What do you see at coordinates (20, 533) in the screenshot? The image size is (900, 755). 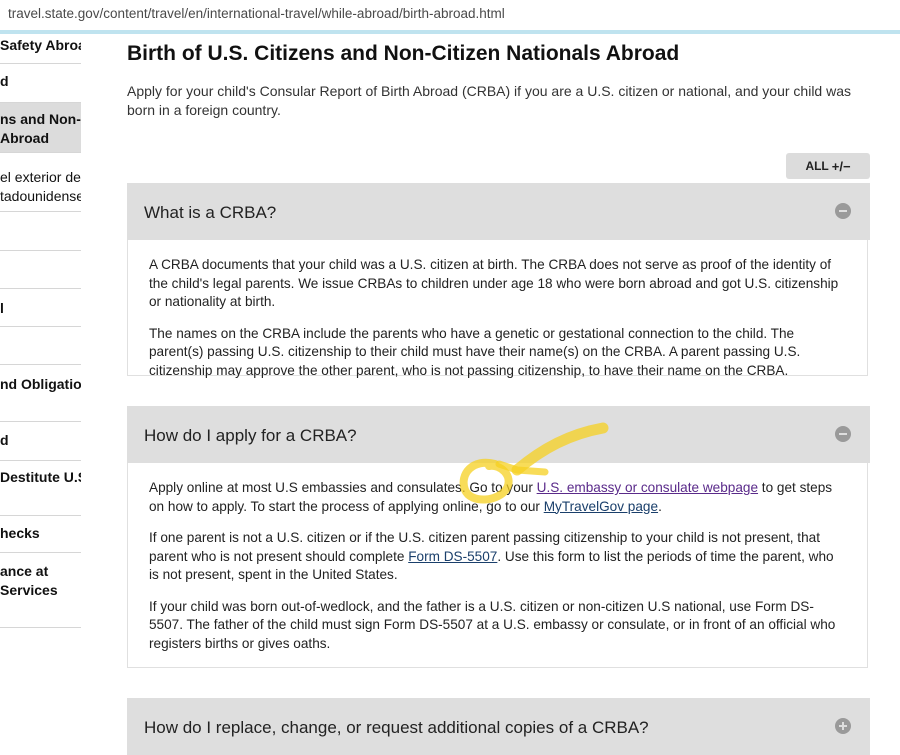 I see `sidebar-item-label: hecks` at bounding box center [20, 533].